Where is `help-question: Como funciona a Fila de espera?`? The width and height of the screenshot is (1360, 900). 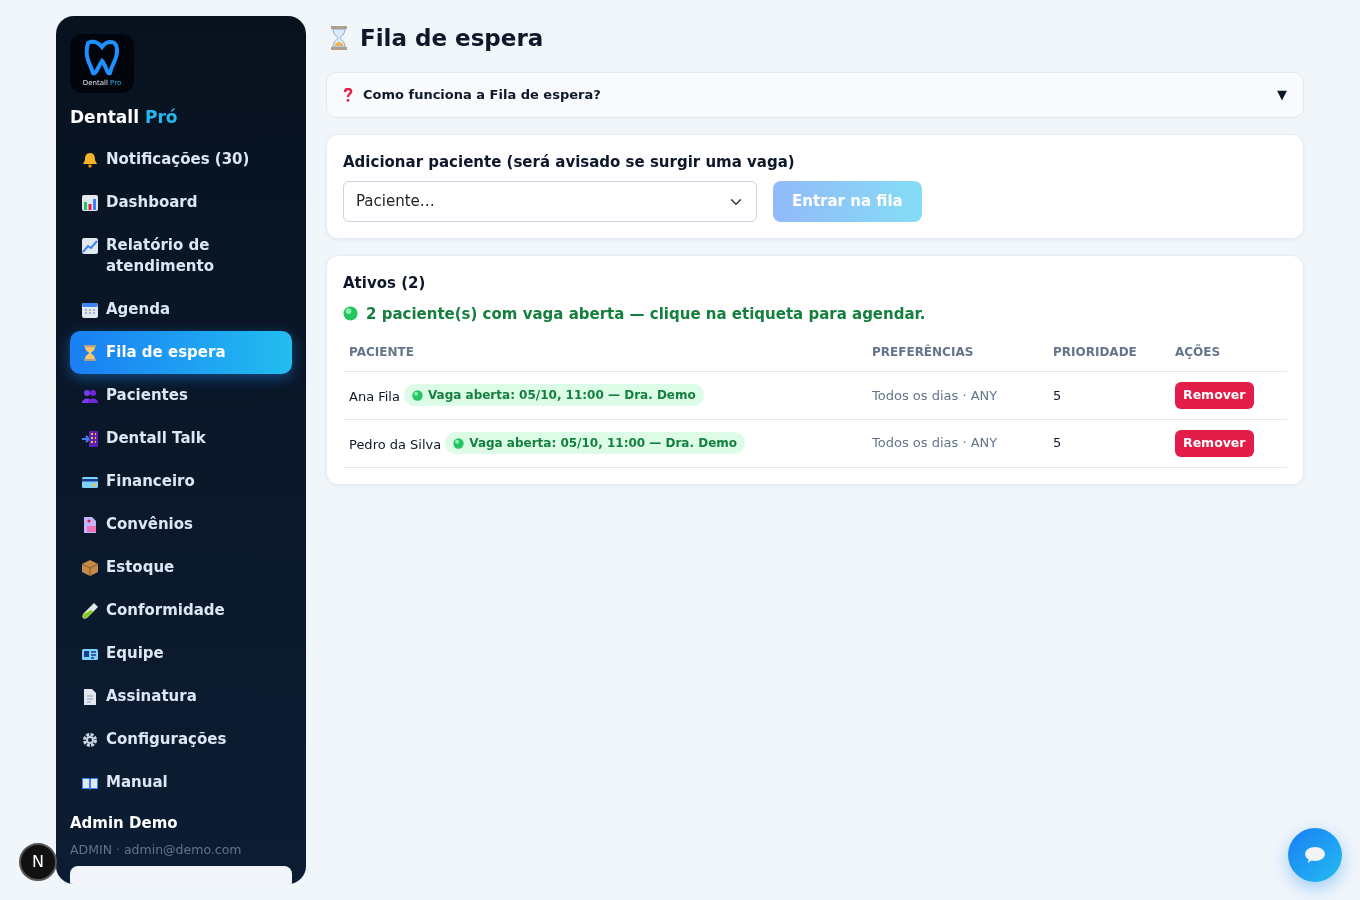 help-question: Como funciona a Fila de espera? is located at coordinates (482, 95).